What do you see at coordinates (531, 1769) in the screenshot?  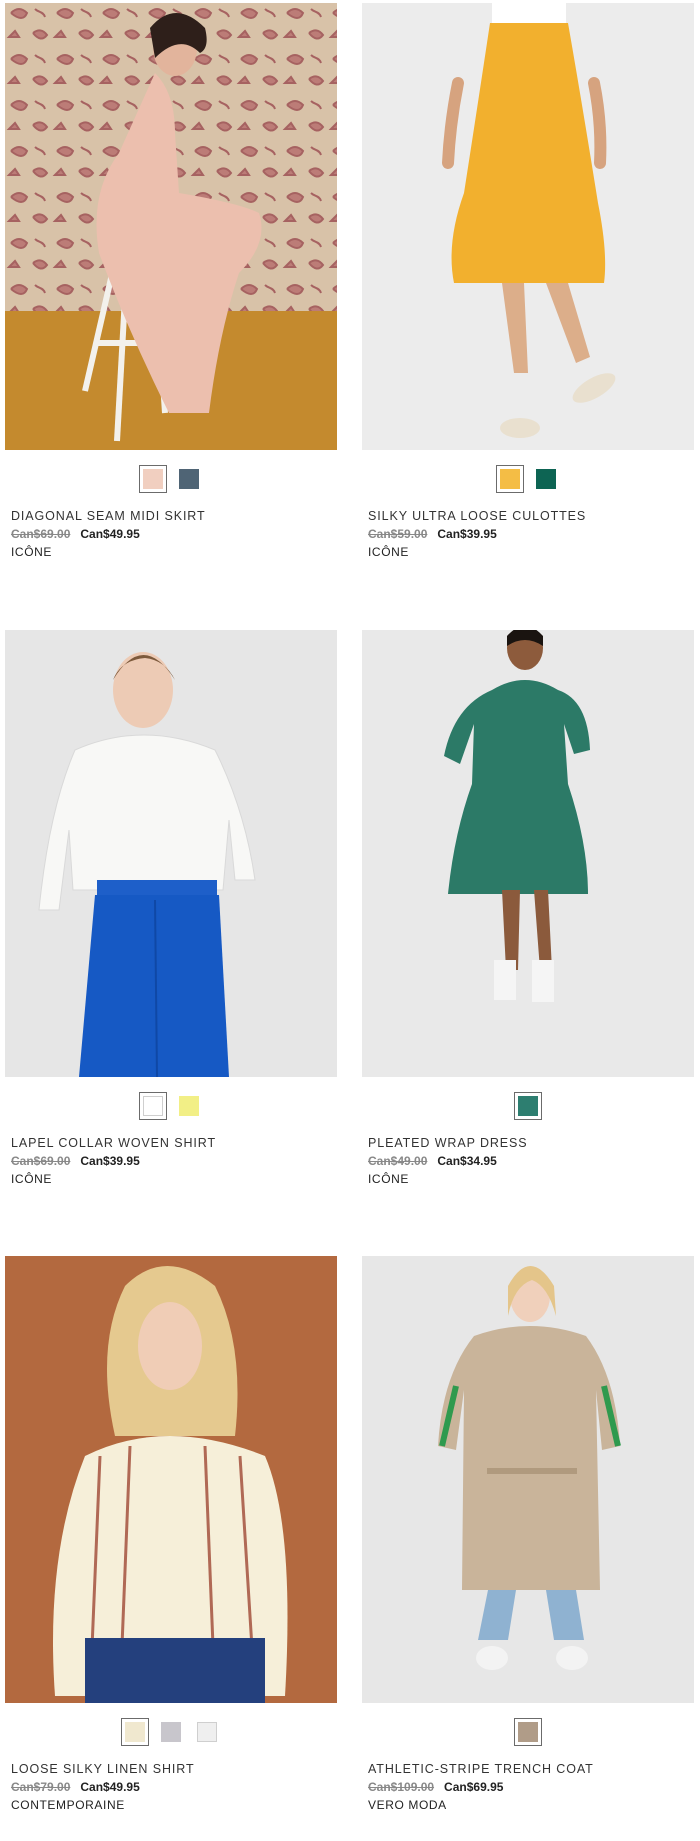 I see `product-name: ATHLETIC-STRIPE TRENCH COAT` at bounding box center [531, 1769].